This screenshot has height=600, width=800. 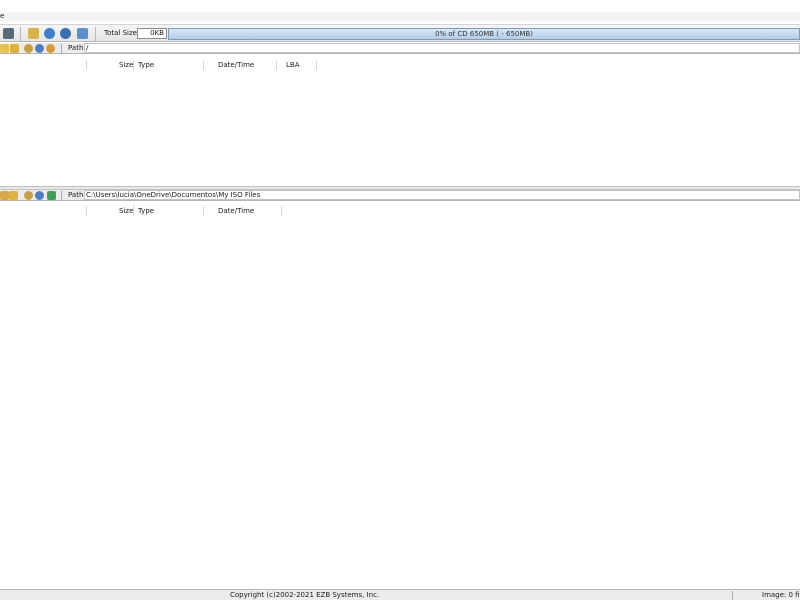 I want to click on extract-icon, so click(x=8, y=33).